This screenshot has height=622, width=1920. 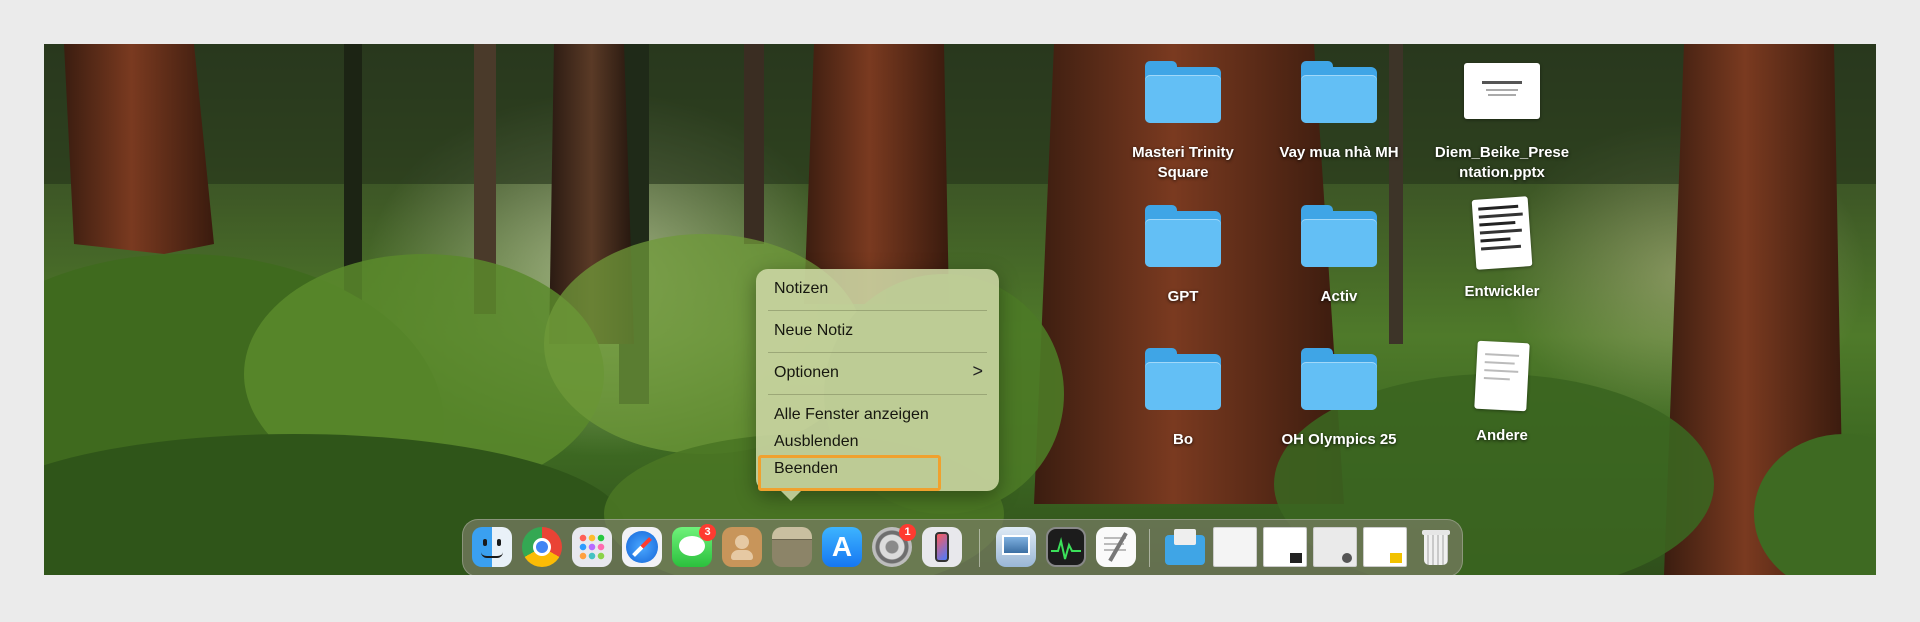 I want to click on desktop-folder-bo: Bo, so click(x=1183, y=399).